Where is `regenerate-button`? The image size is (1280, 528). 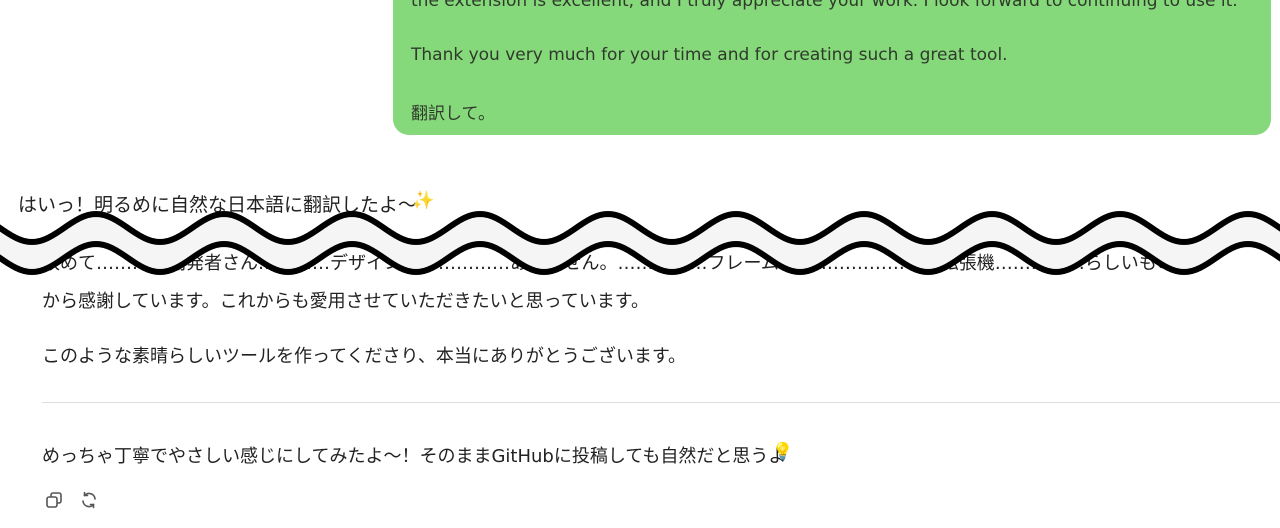
regenerate-button is located at coordinates (89, 500).